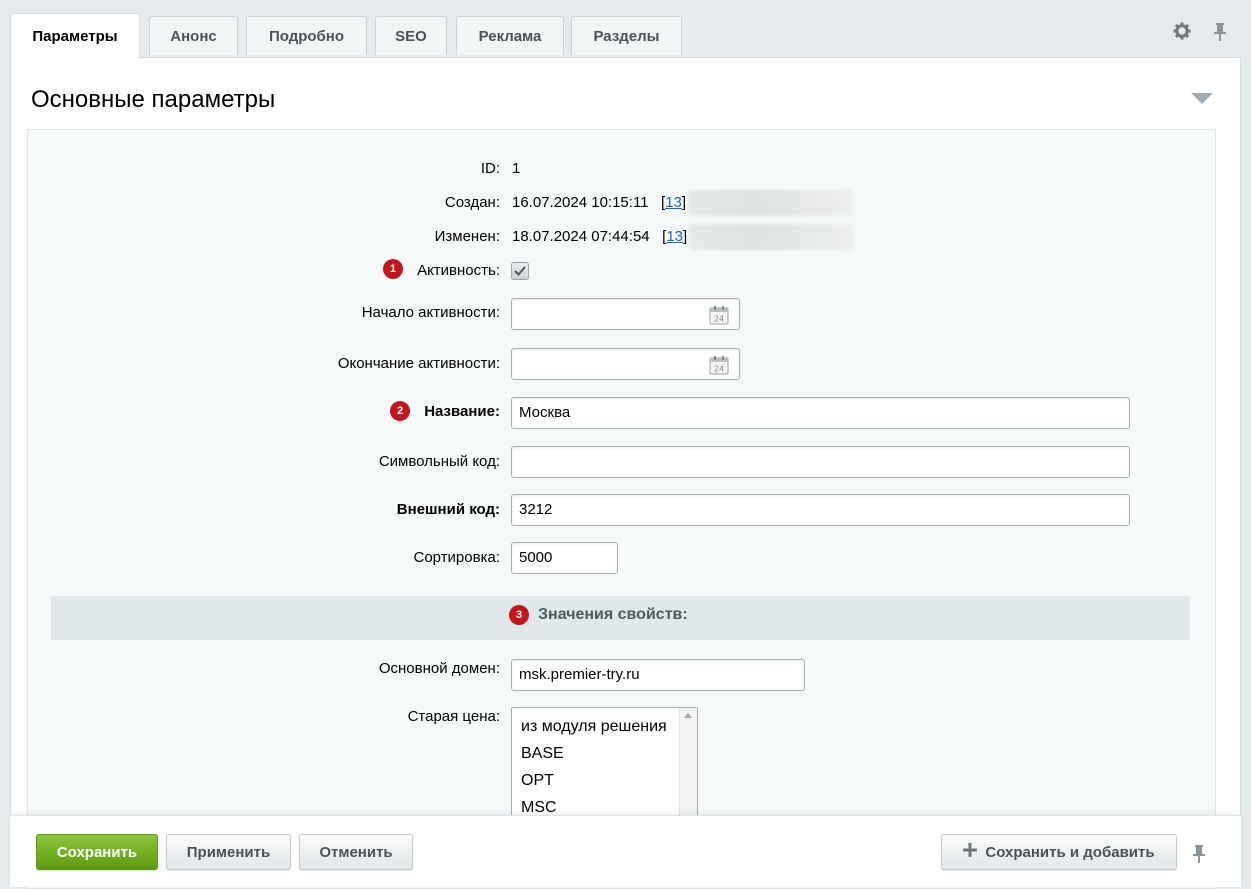 Image resolution: width=1251 pixels, height=889 pixels. What do you see at coordinates (658, 675) in the screenshot?
I see `main-domain-input: msk.premier-try.ru` at bounding box center [658, 675].